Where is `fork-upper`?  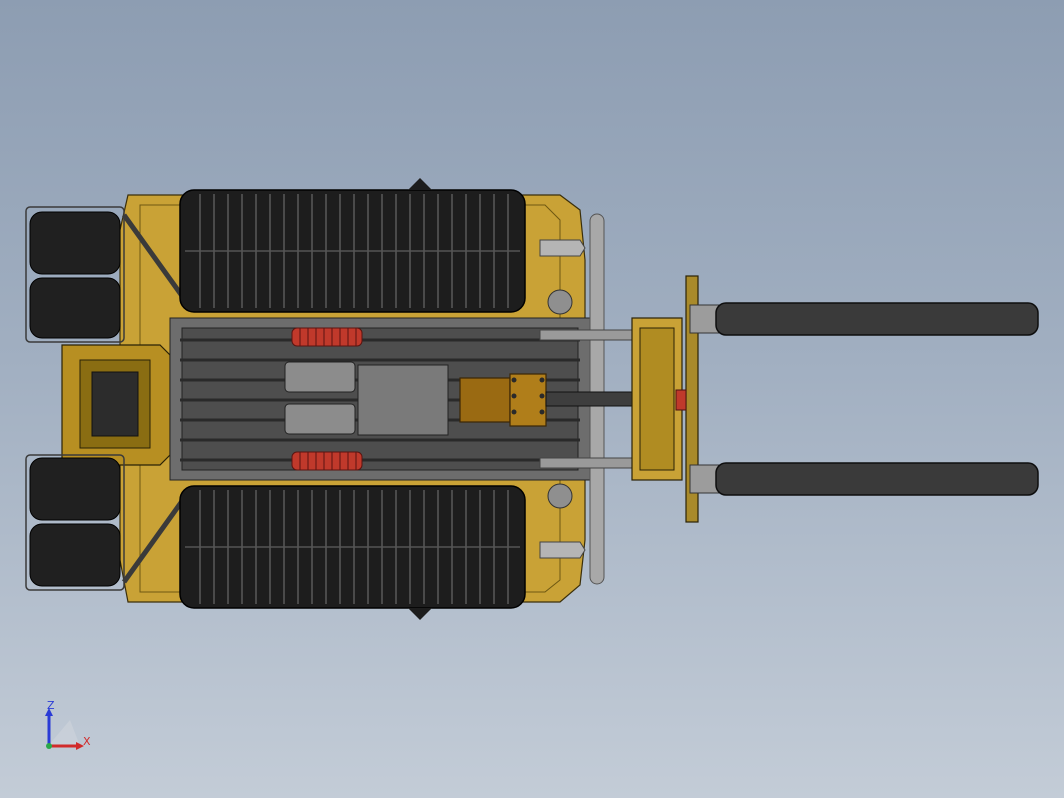
fork-upper is located at coordinates (864, 319).